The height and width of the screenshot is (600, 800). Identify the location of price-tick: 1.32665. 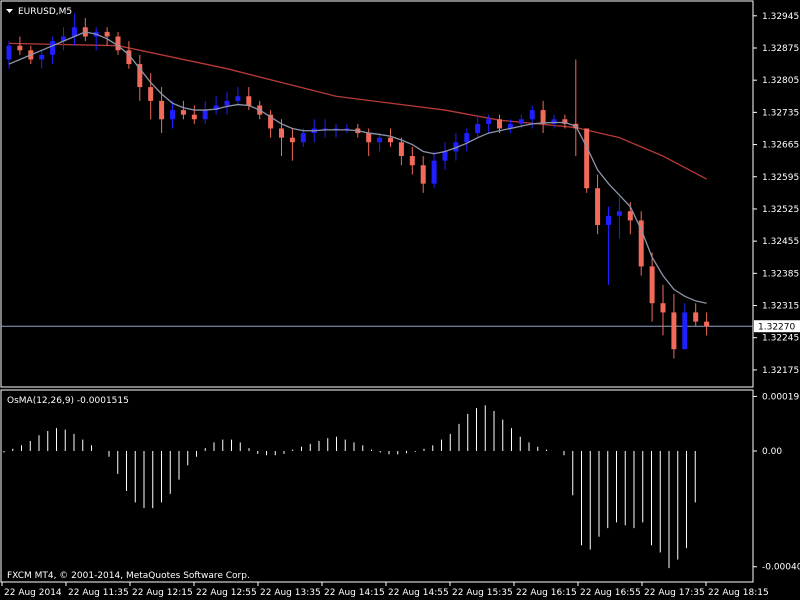
(776, 146).